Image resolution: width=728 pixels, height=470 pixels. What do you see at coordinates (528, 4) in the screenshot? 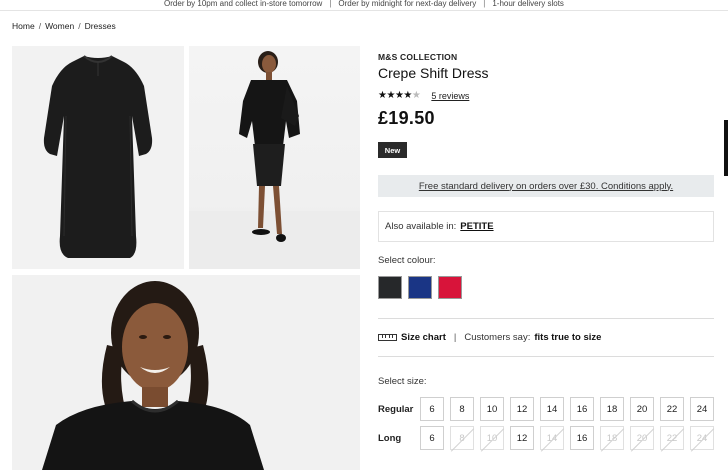
I see `promo-item: 1-hour delivery slots` at bounding box center [528, 4].